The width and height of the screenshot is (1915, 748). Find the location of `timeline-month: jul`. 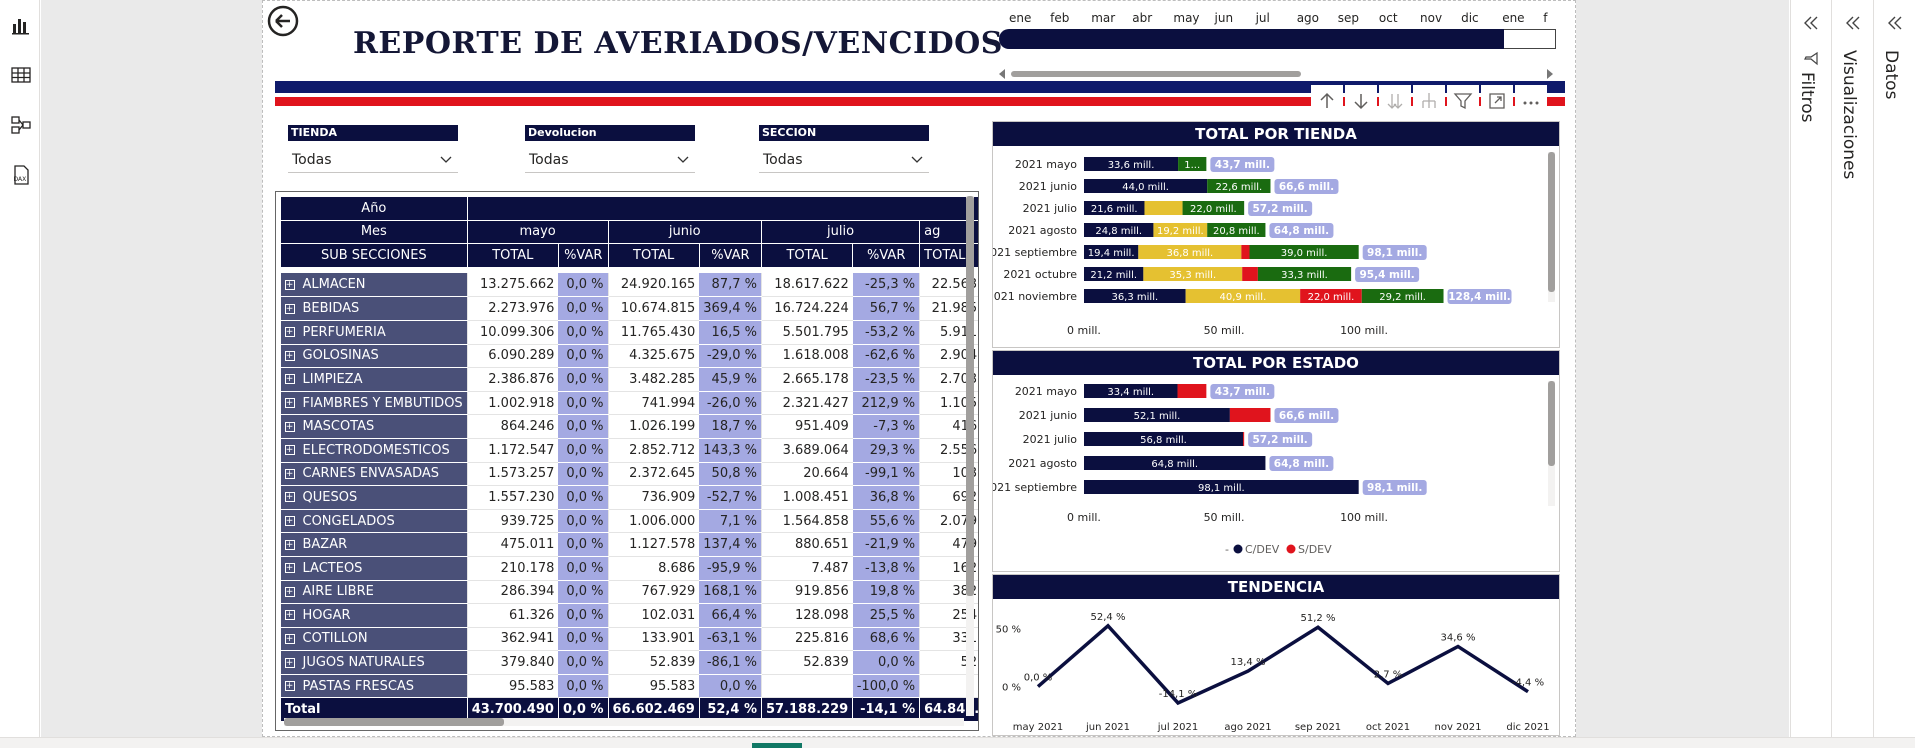

timeline-month: jul is located at coordinates (1263, 18).